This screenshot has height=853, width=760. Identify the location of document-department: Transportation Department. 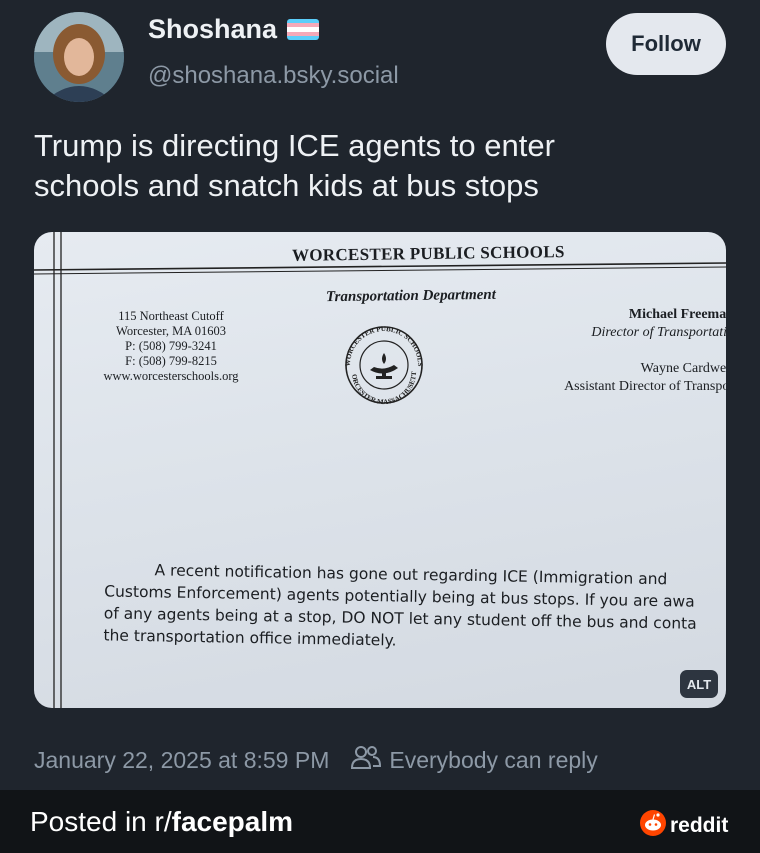
(410, 296).